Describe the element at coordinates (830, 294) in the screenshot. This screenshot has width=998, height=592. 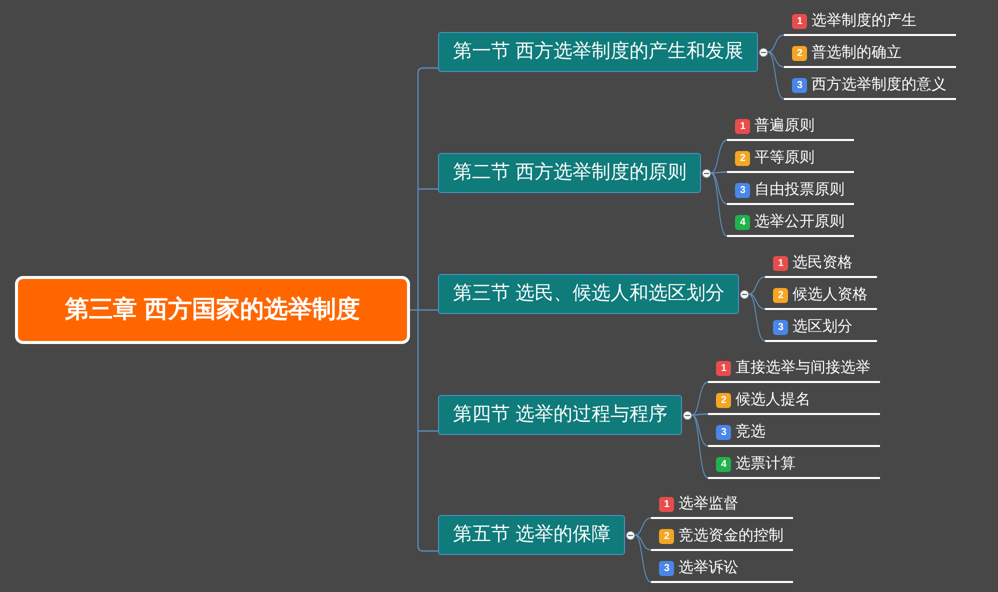
I see `topic-label: 候选人资格` at that location.